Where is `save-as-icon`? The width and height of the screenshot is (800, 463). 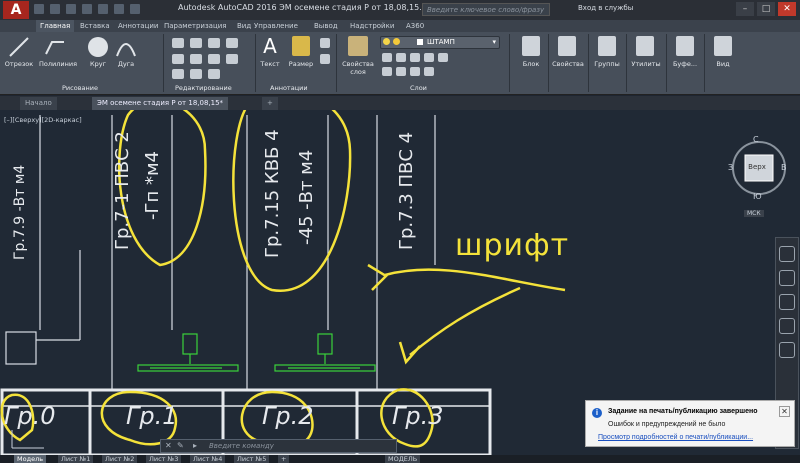
save-as-icon is located at coordinates (87, 9).